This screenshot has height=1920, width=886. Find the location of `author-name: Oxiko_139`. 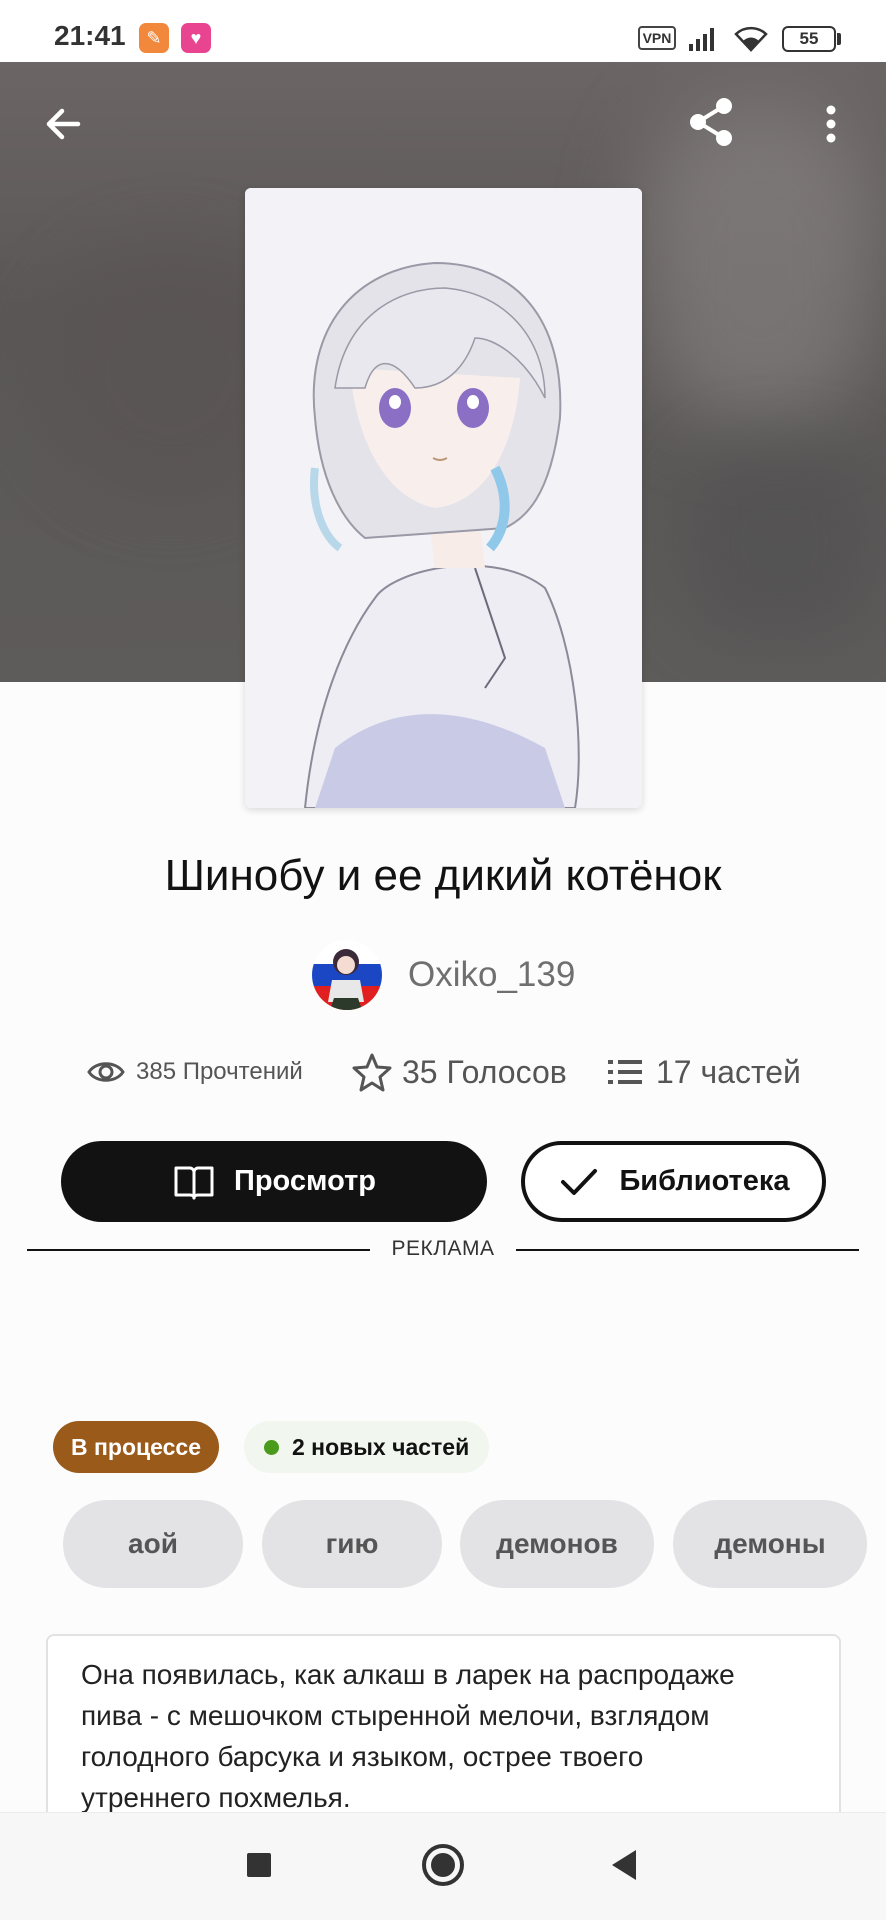

author-name: Oxiko_139 is located at coordinates (491, 975).